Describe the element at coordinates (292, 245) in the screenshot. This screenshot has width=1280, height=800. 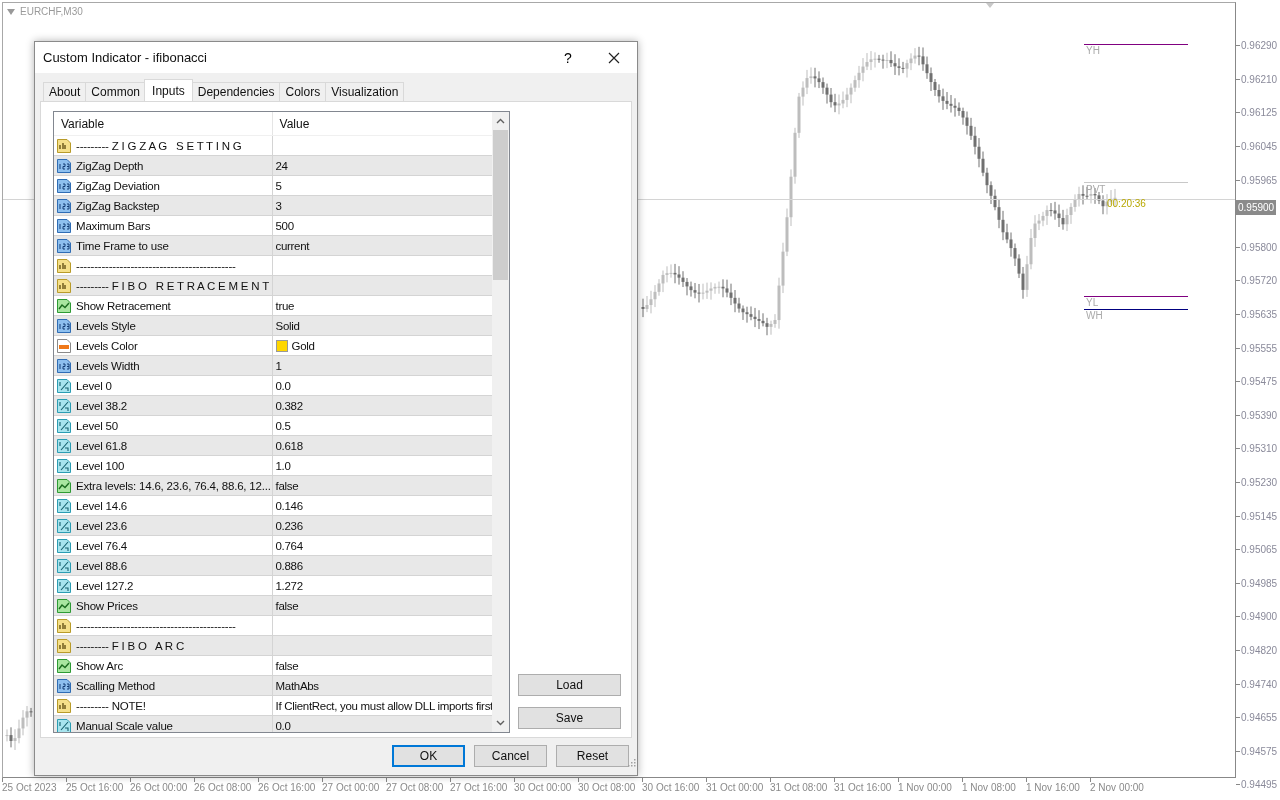
I see `value-text: current` at that location.